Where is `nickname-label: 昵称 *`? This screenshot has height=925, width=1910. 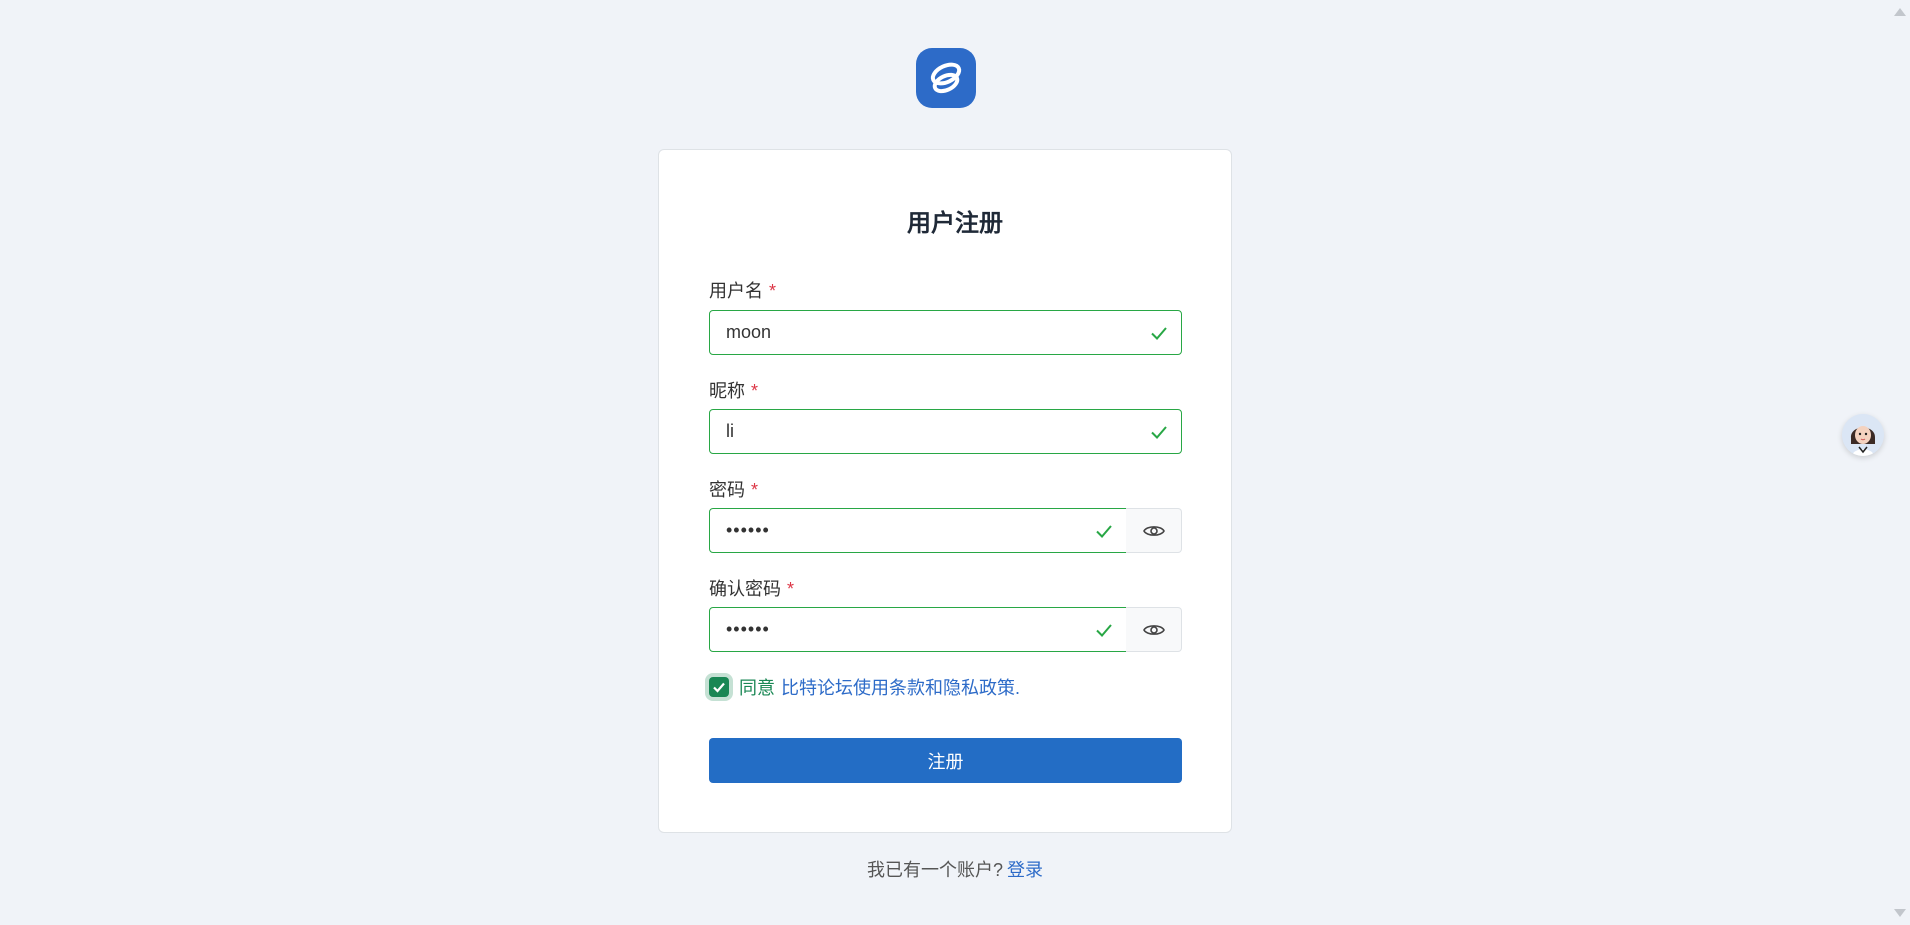 nickname-label: 昵称 * is located at coordinates (733, 390).